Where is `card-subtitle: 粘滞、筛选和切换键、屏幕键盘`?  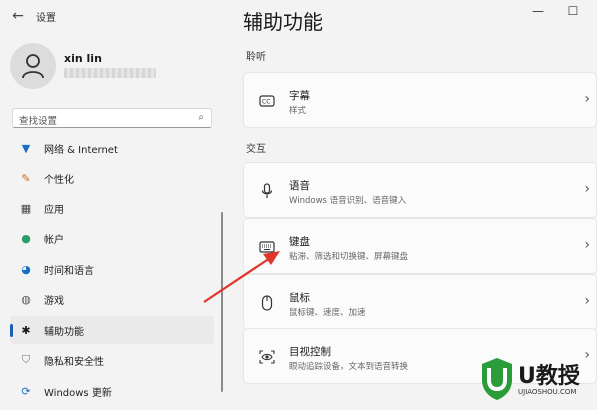
card-subtitle: 粘滞、筛选和切换键、屏幕键盘 is located at coordinates (349, 257).